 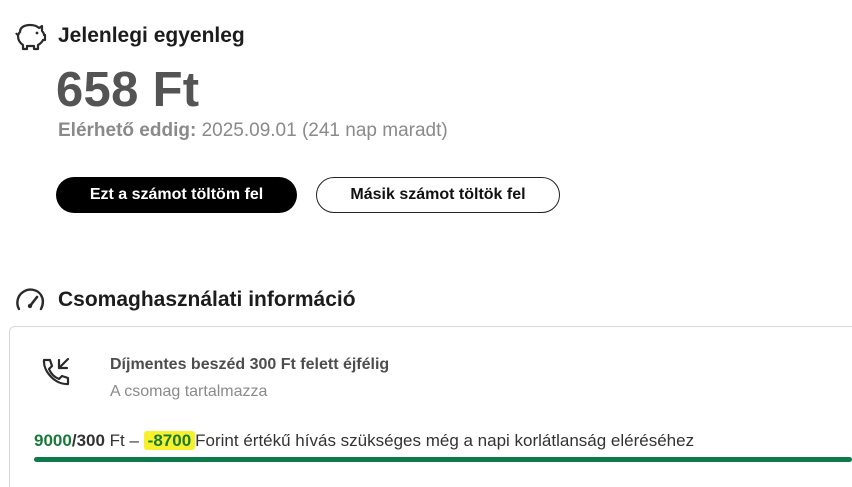 I want to click on usage-progress-bar, so click(x=443, y=459).